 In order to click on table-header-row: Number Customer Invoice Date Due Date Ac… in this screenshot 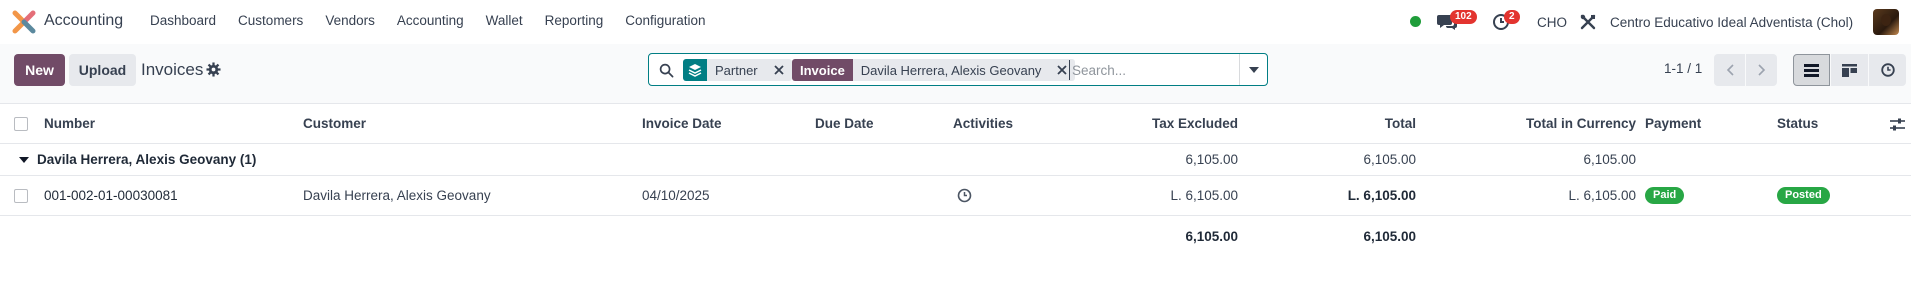, I will do `click(955, 124)`.